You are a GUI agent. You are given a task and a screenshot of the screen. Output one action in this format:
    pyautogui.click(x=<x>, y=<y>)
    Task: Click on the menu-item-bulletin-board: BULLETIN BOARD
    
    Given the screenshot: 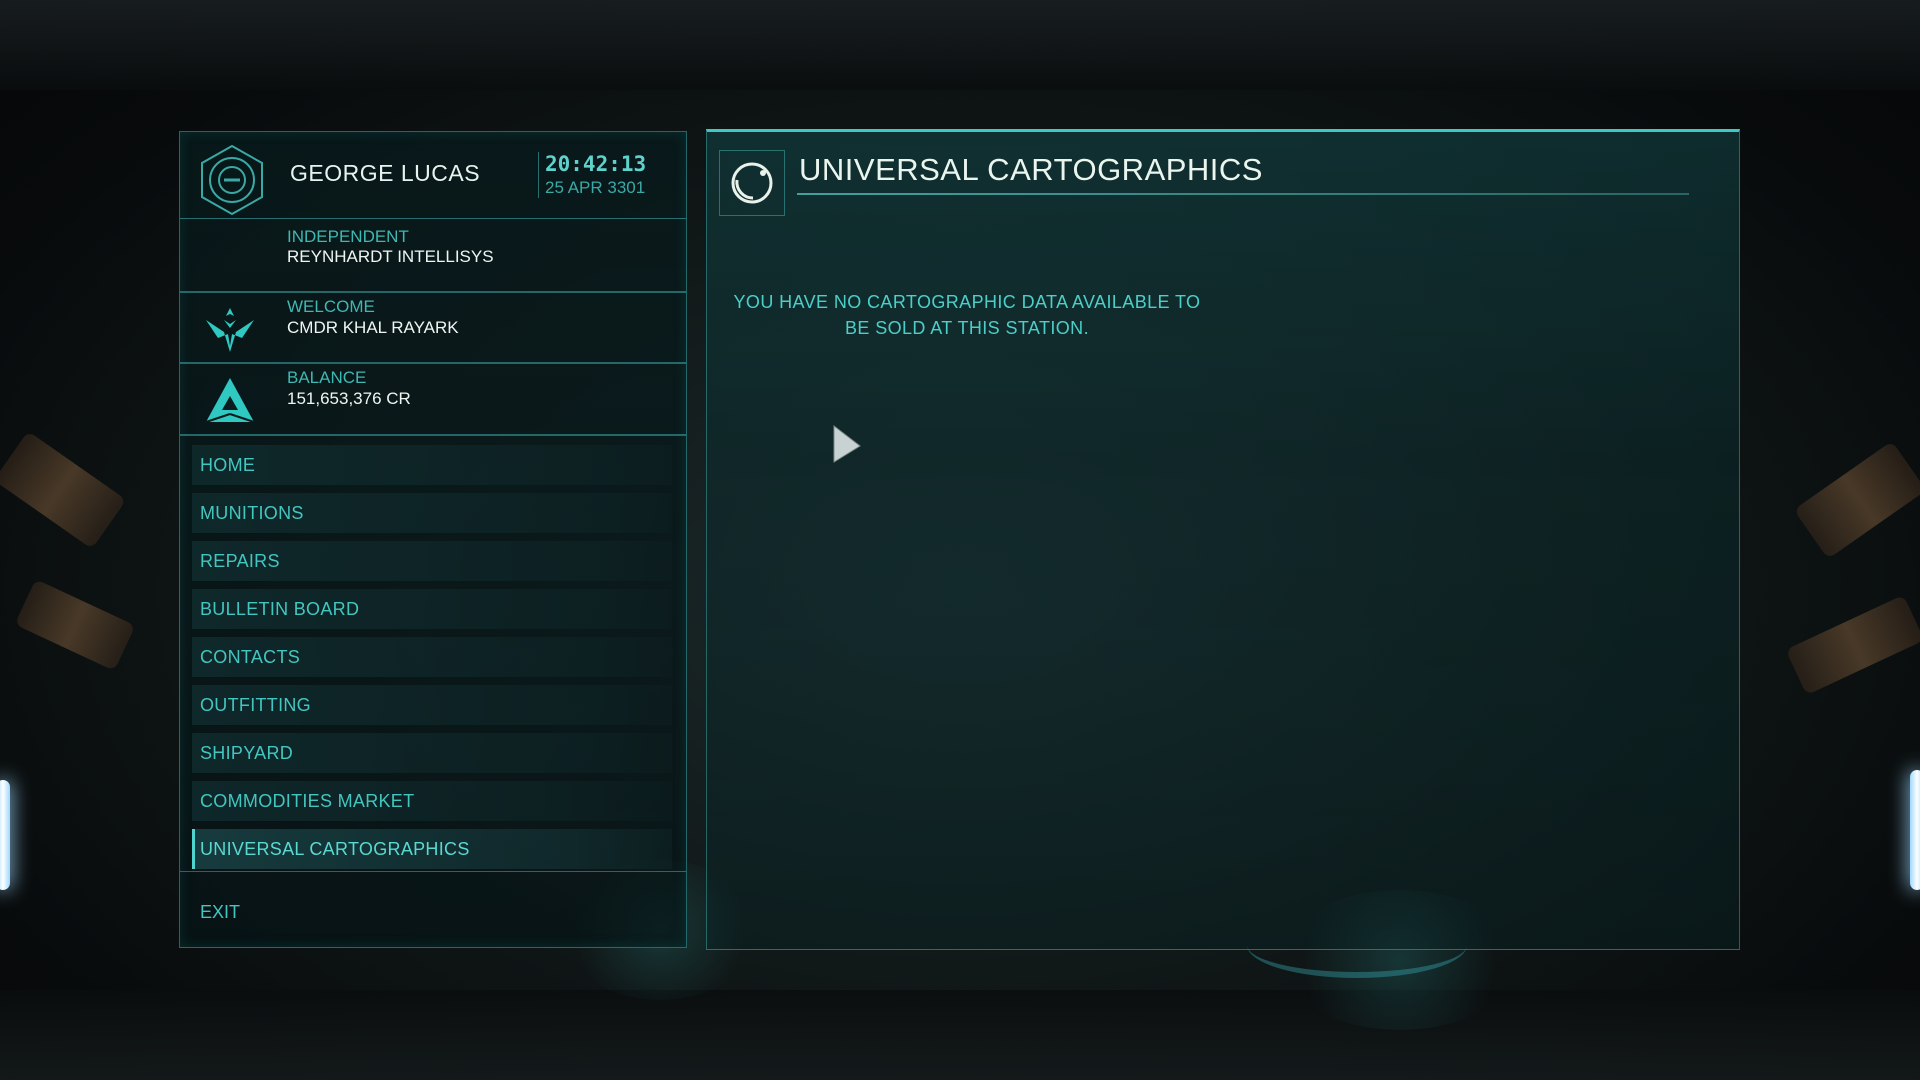 What is the action you would take?
    pyautogui.click(x=432, y=609)
    